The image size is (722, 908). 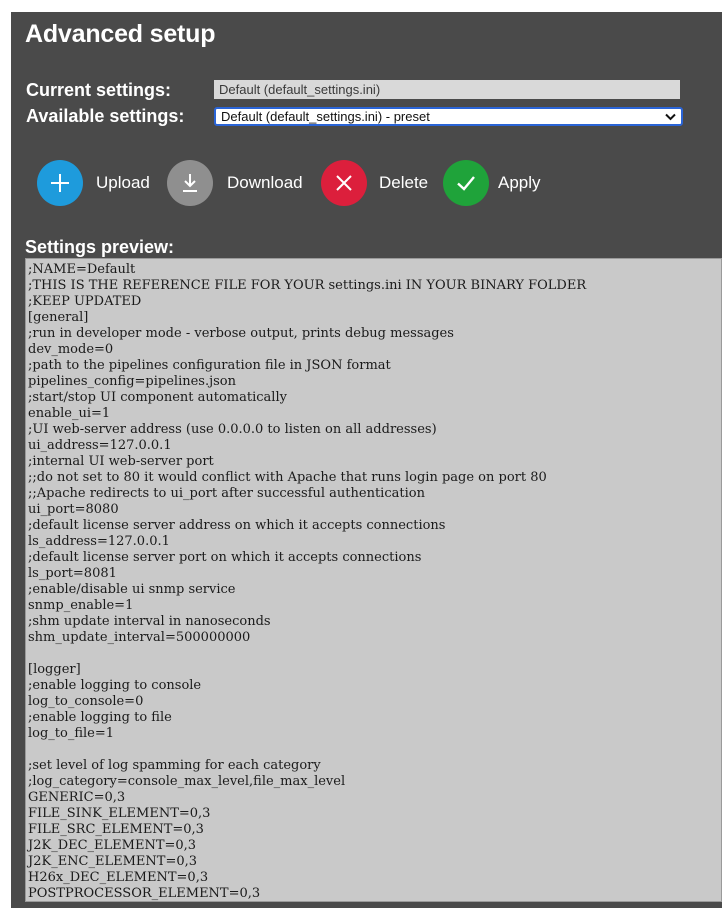 I want to click on settings-actions: Upload Download Delete Apply, so click(x=317, y=183).